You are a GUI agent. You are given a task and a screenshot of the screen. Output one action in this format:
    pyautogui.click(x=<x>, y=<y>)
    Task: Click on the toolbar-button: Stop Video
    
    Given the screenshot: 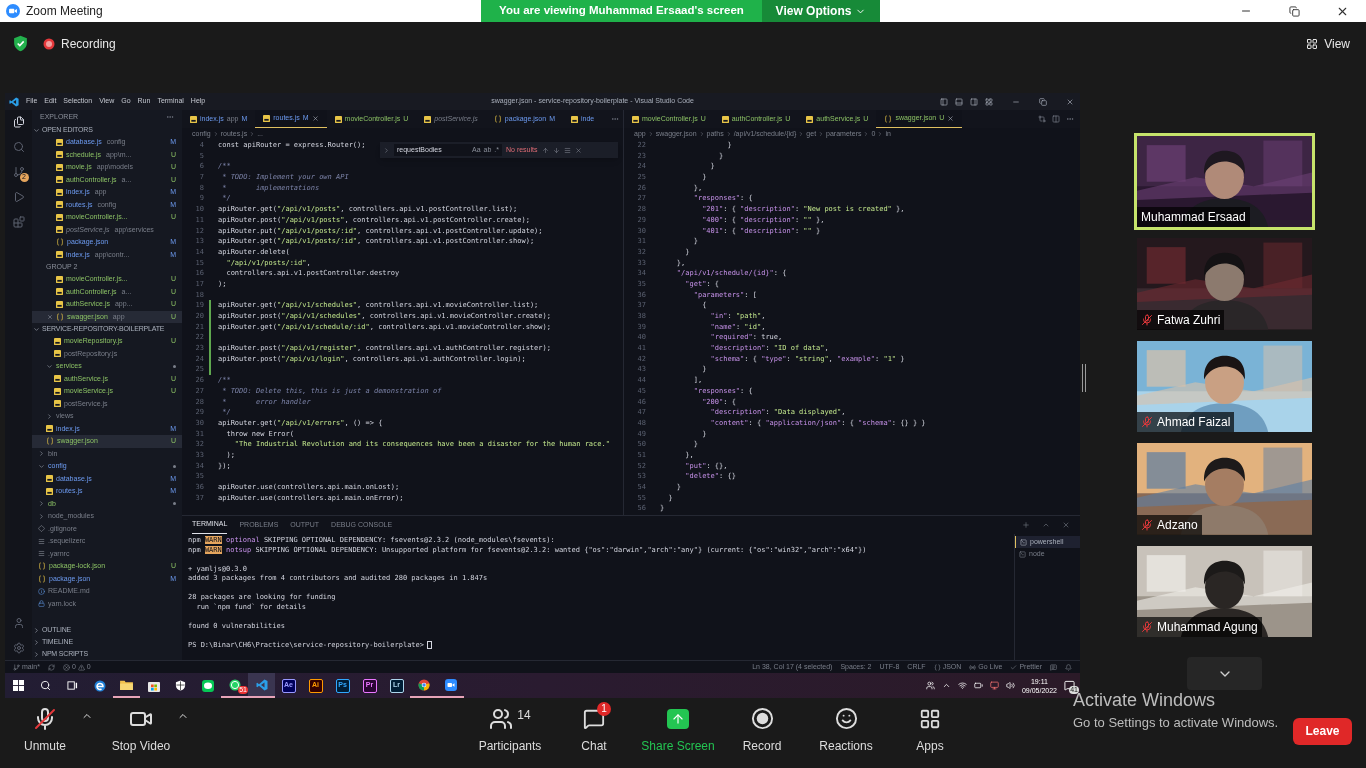 What is the action you would take?
    pyautogui.click(x=141, y=729)
    